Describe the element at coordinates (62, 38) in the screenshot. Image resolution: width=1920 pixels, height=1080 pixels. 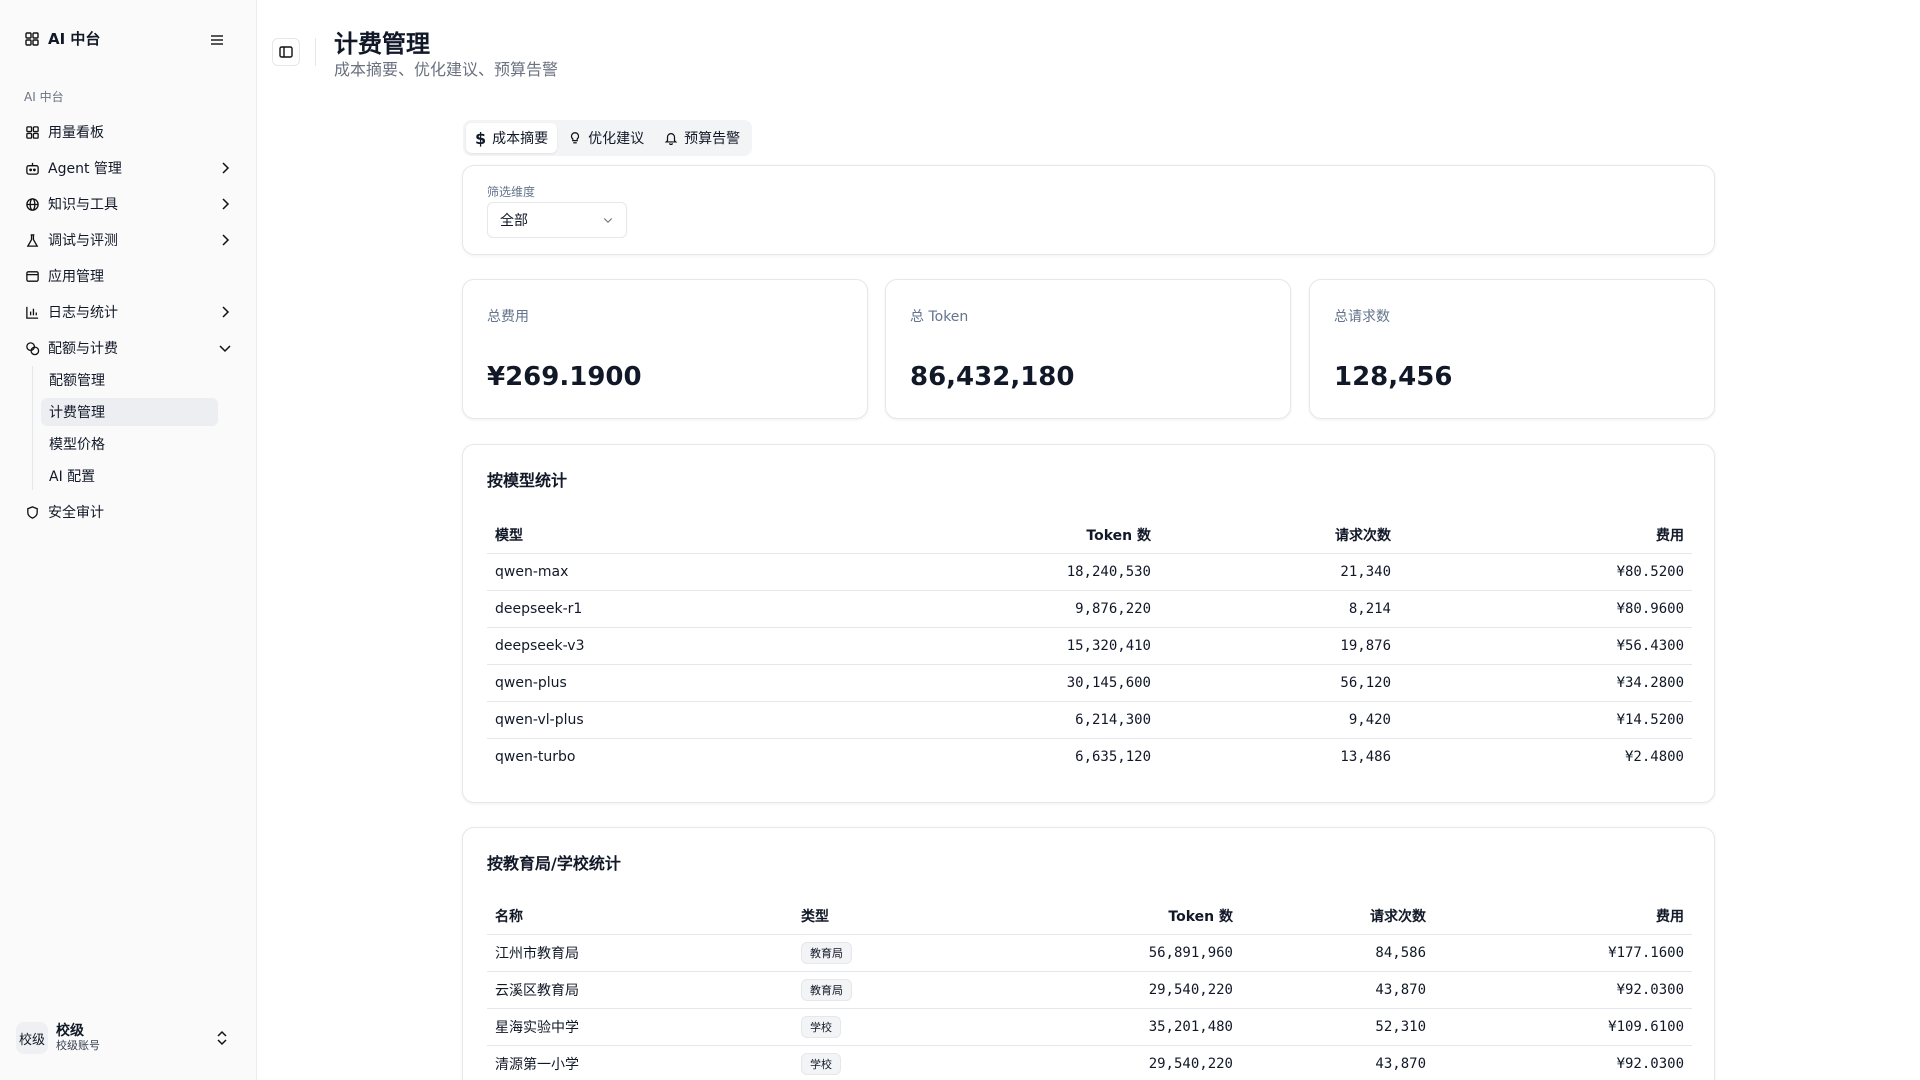
I see `brand: AI 中台` at that location.